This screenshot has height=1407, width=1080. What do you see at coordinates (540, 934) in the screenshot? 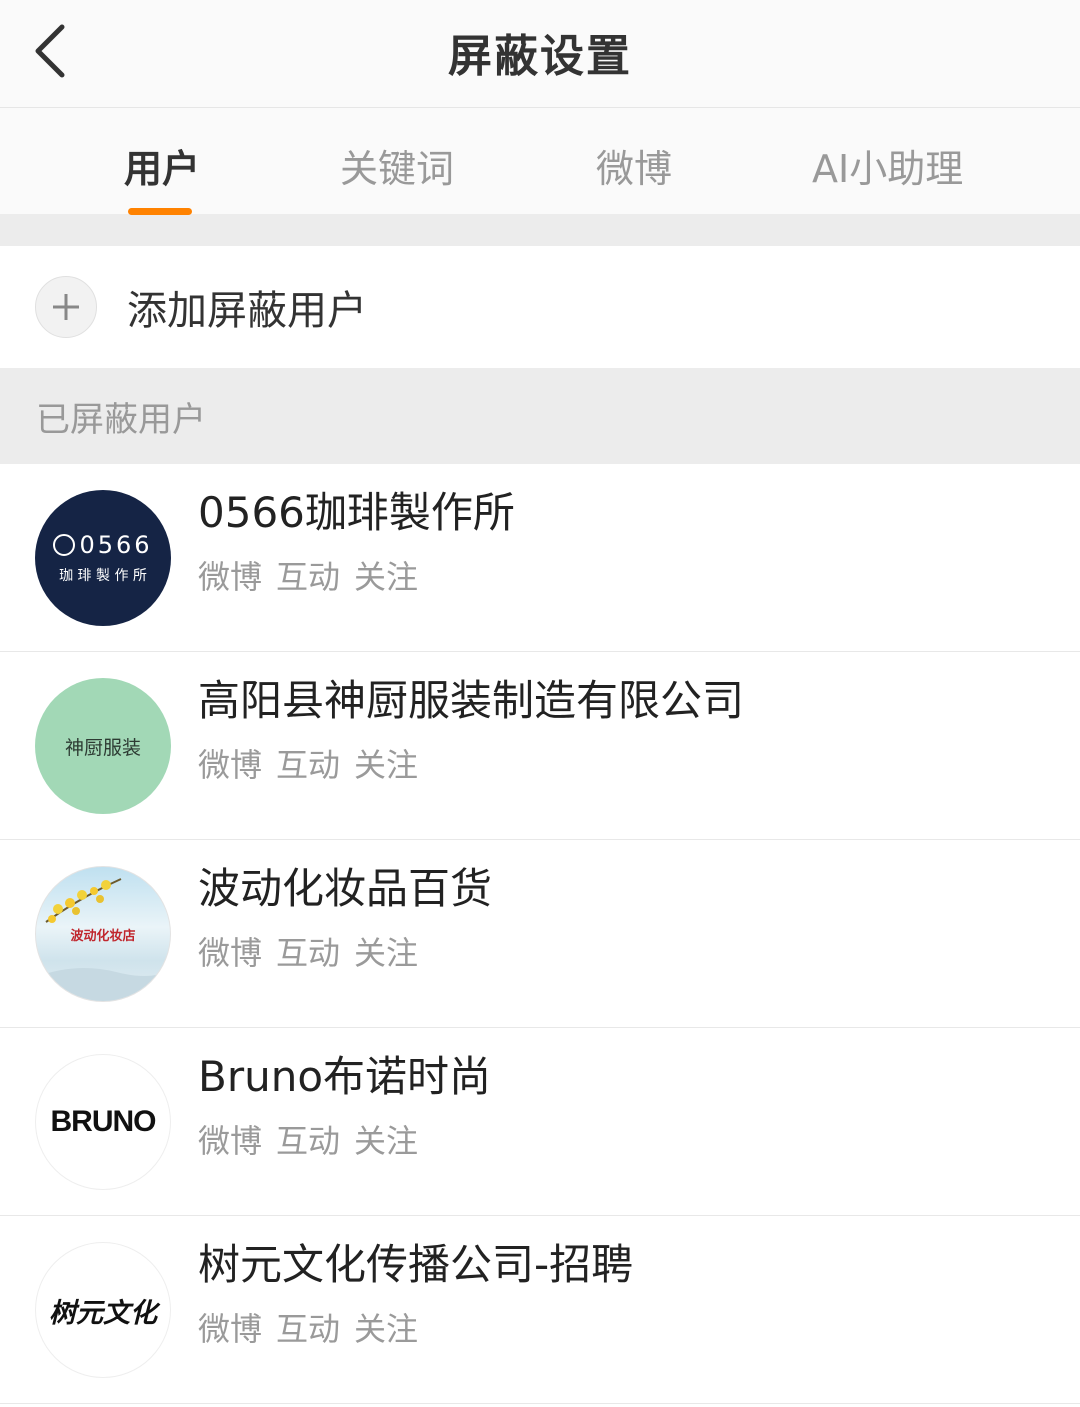
I see `blocked-user-row: 波动化妆店 波动化妆品百货 微博 互动 关注` at bounding box center [540, 934].